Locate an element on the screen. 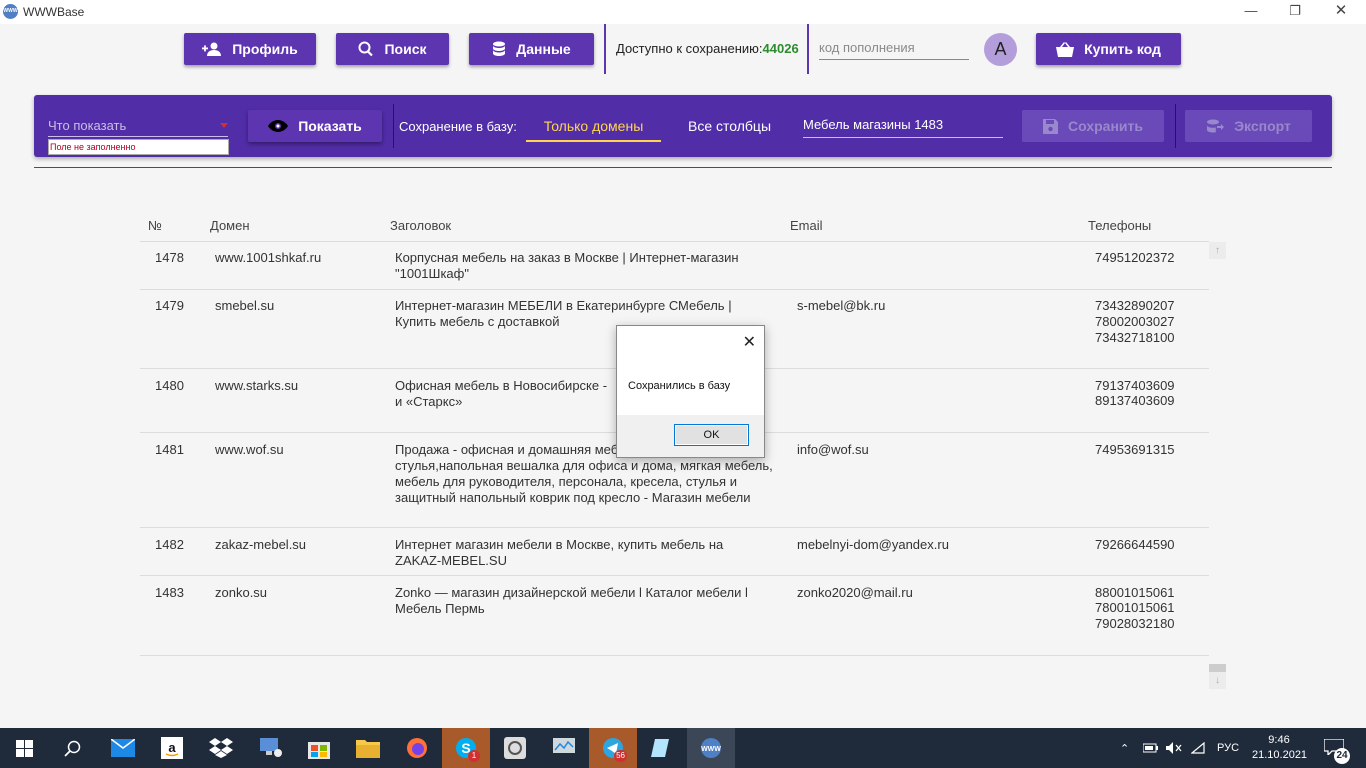  buy-code-button: Купить код is located at coordinates (1108, 49).